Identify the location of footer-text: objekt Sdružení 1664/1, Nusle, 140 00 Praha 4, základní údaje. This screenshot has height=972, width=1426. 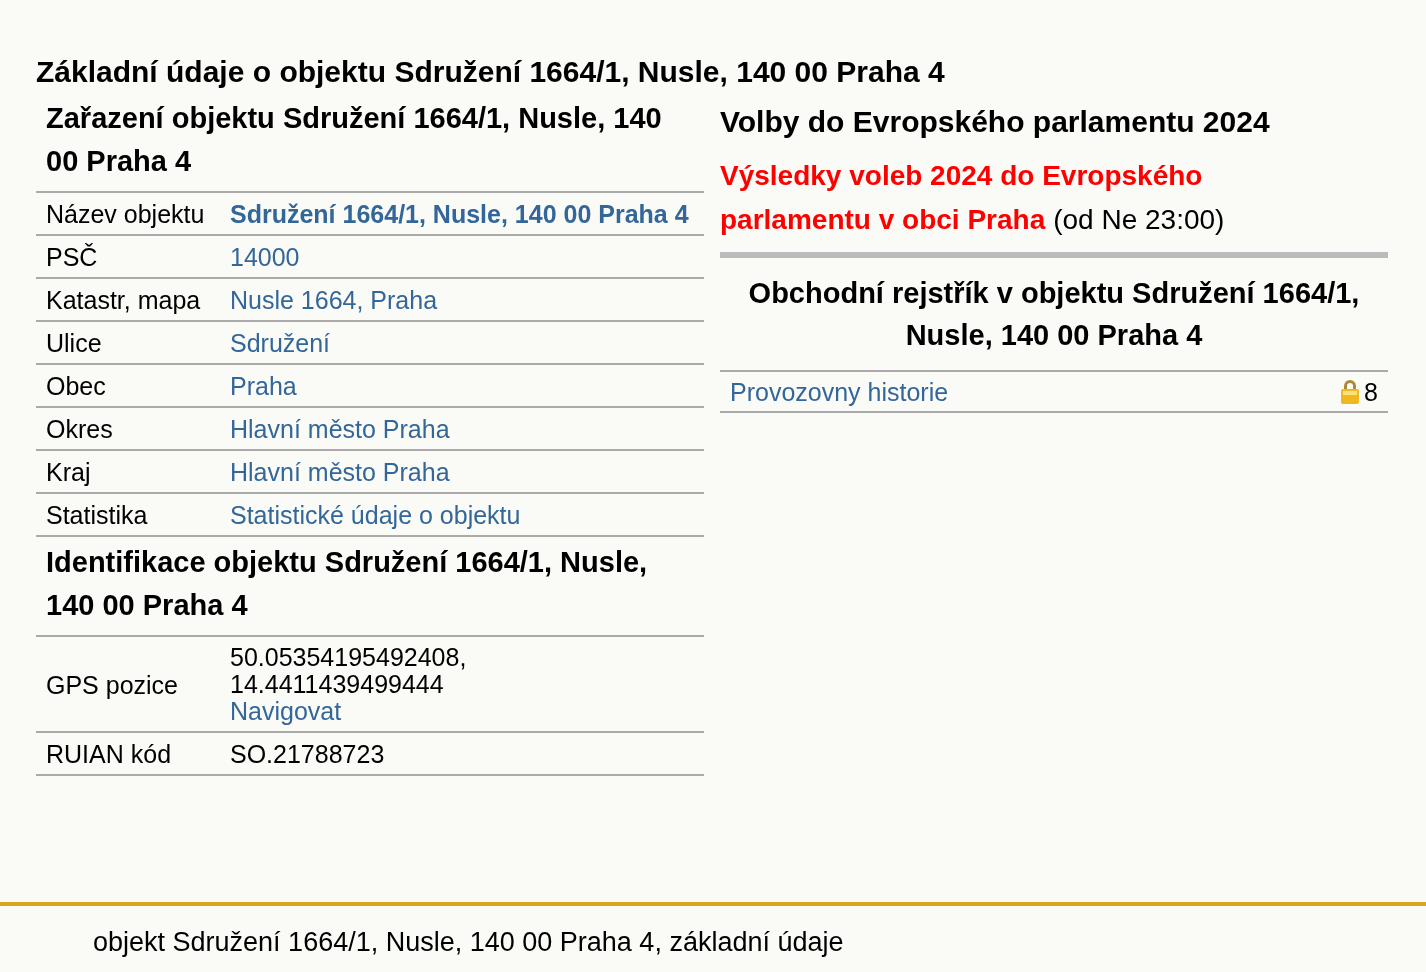
(468, 942).